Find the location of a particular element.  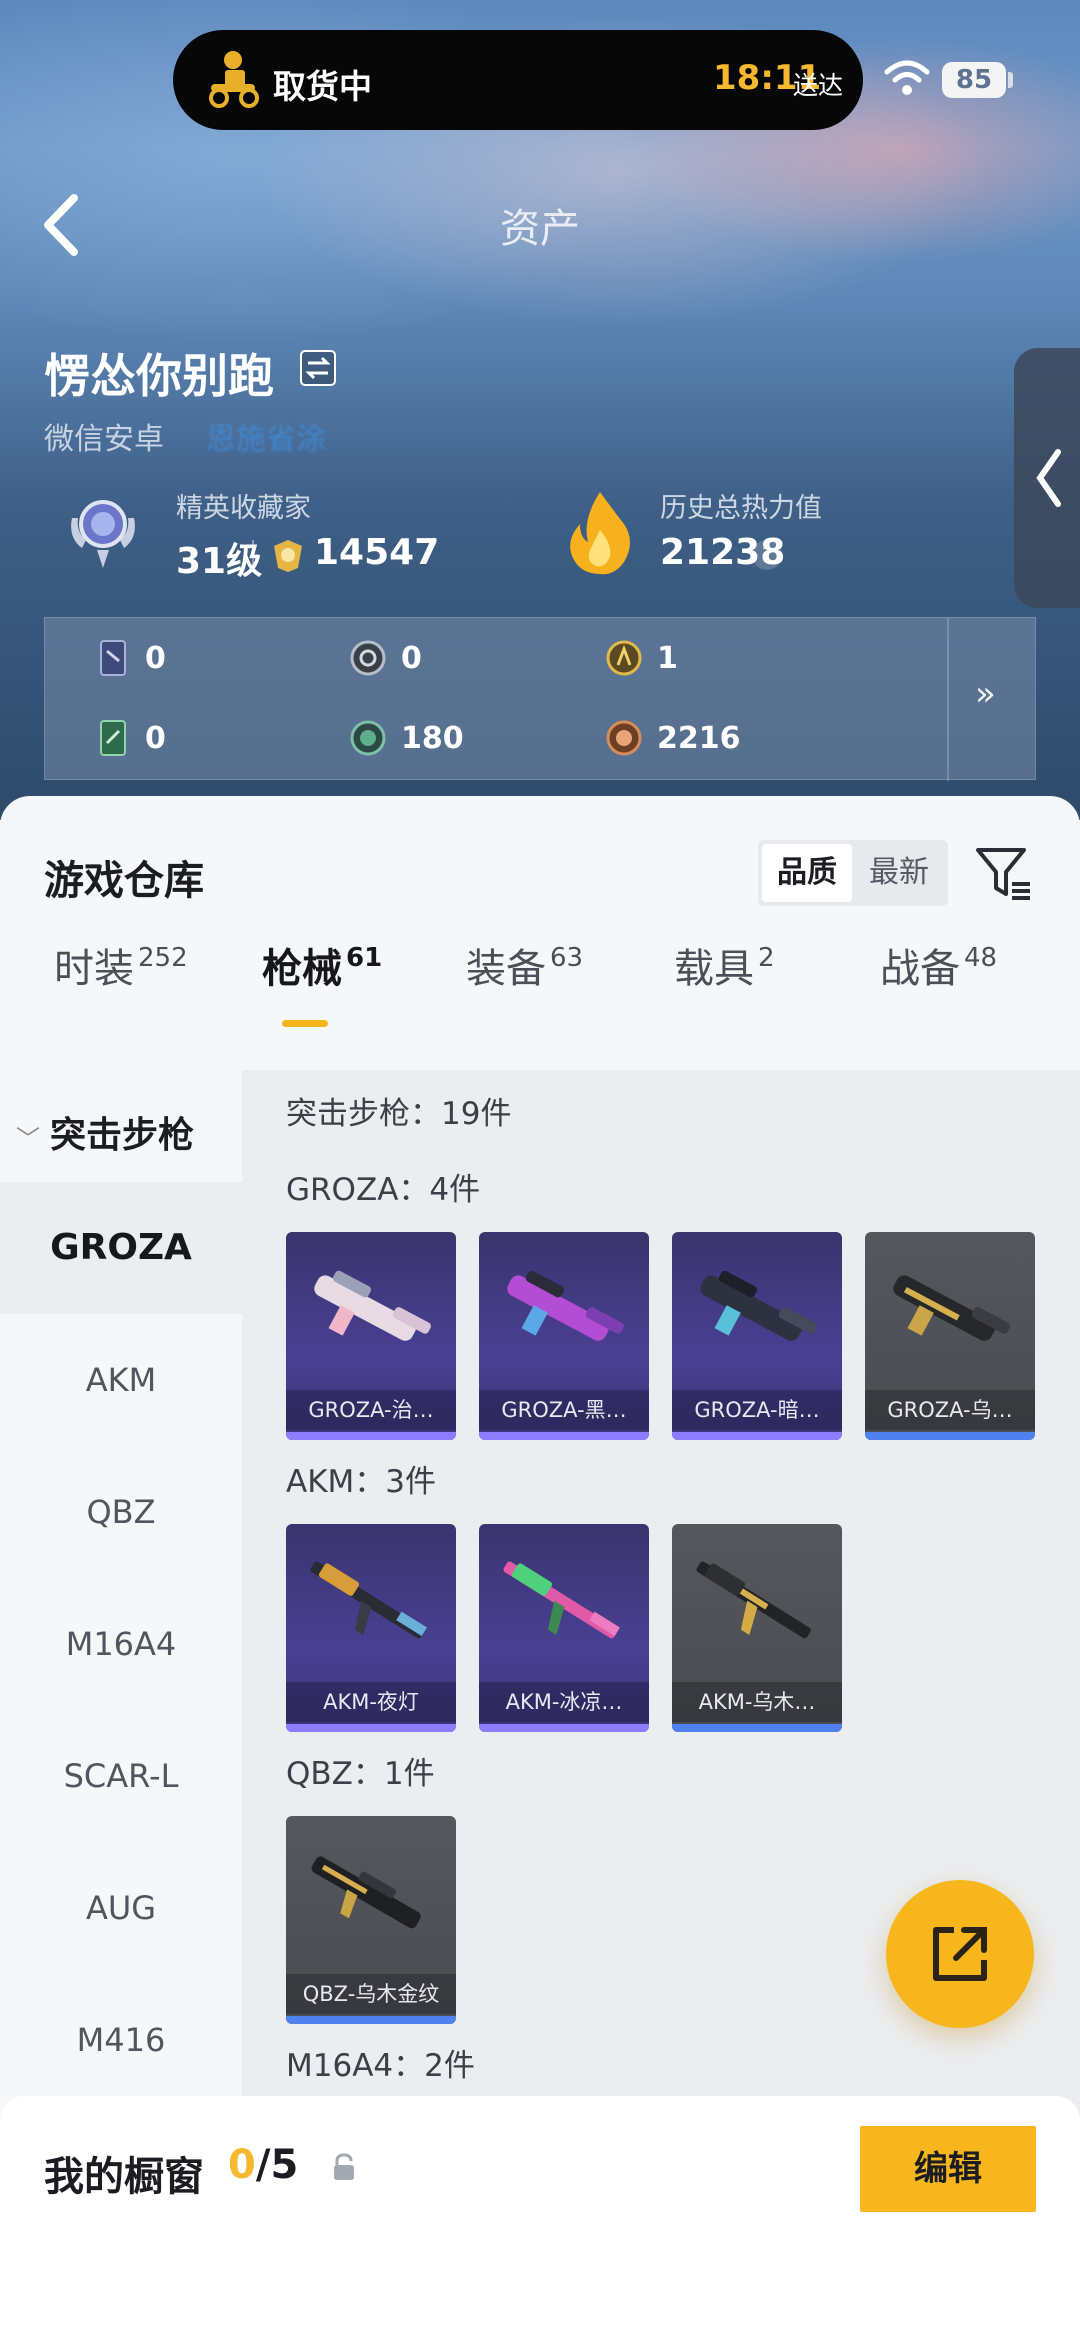

currency-item: 2216 is located at coordinates (673, 738).